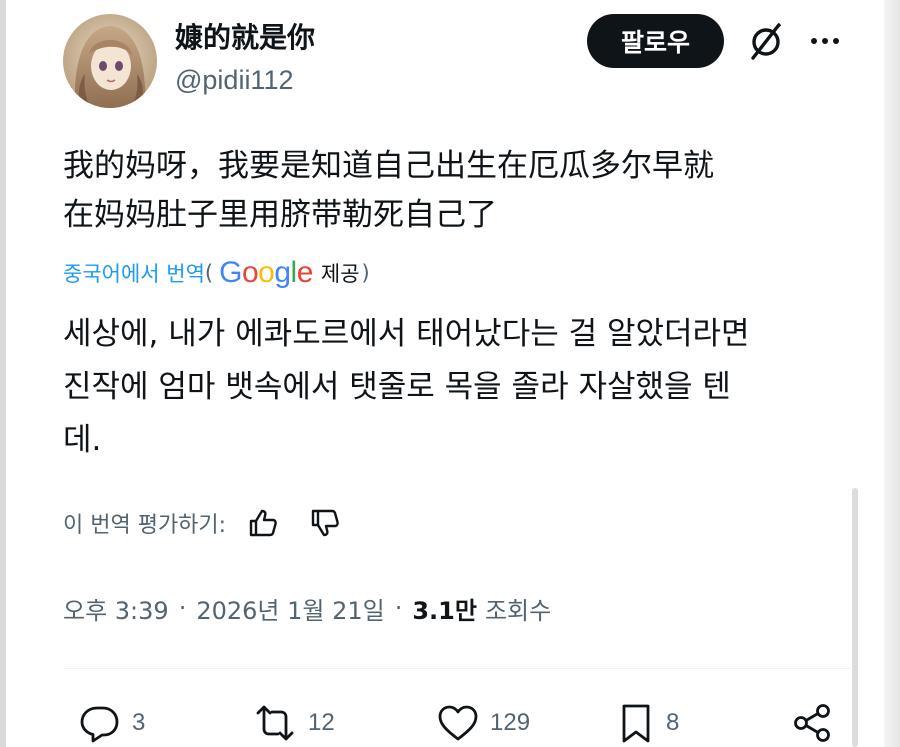 The image size is (900, 747). I want to click on share-icon, so click(812, 723).